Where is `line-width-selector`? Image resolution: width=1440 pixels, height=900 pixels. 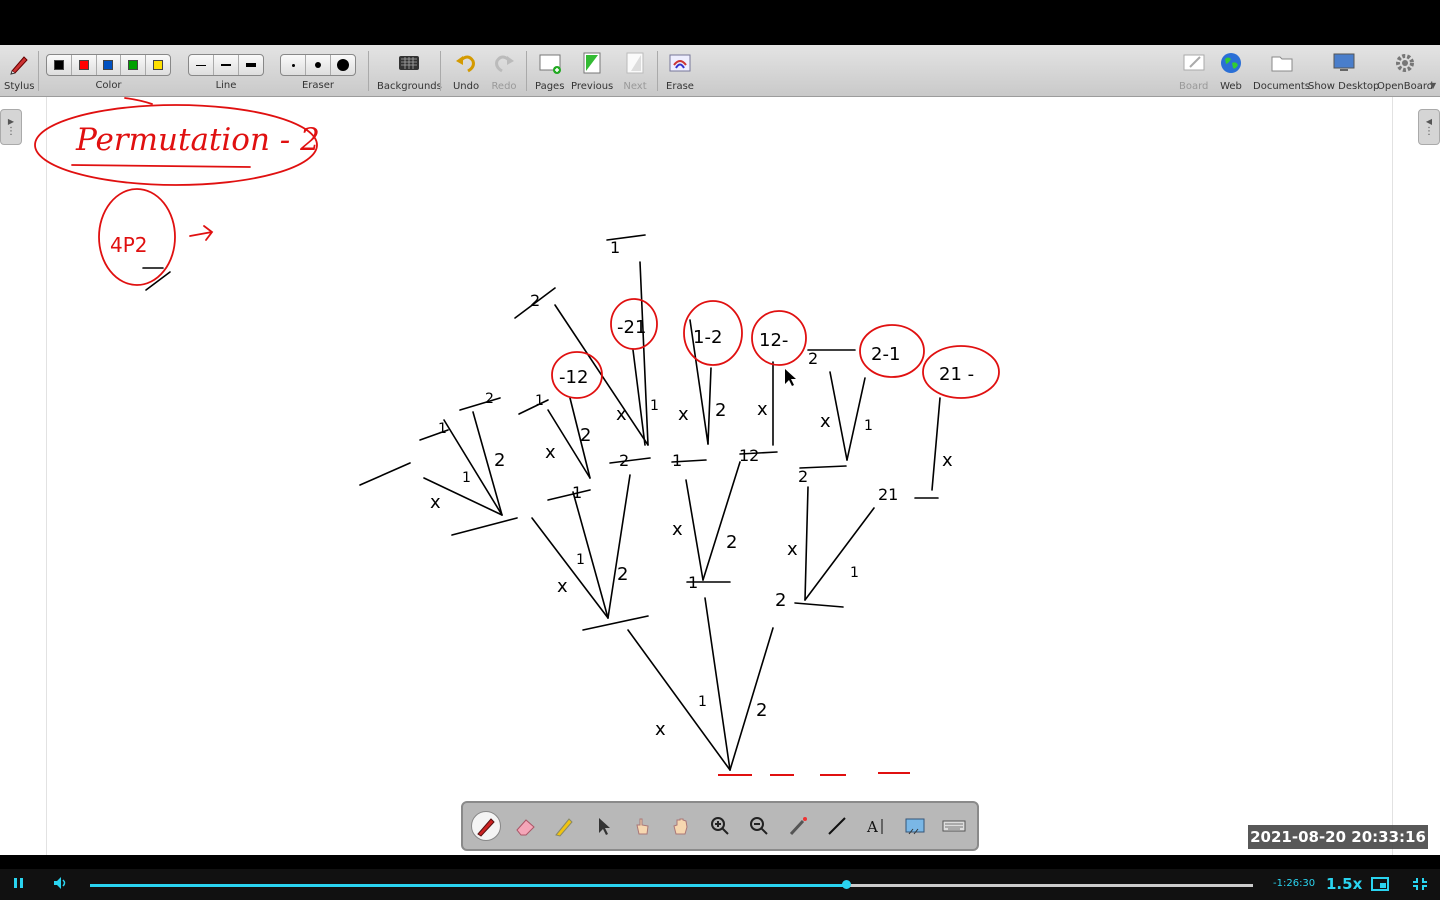 line-width-selector is located at coordinates (226, 65).